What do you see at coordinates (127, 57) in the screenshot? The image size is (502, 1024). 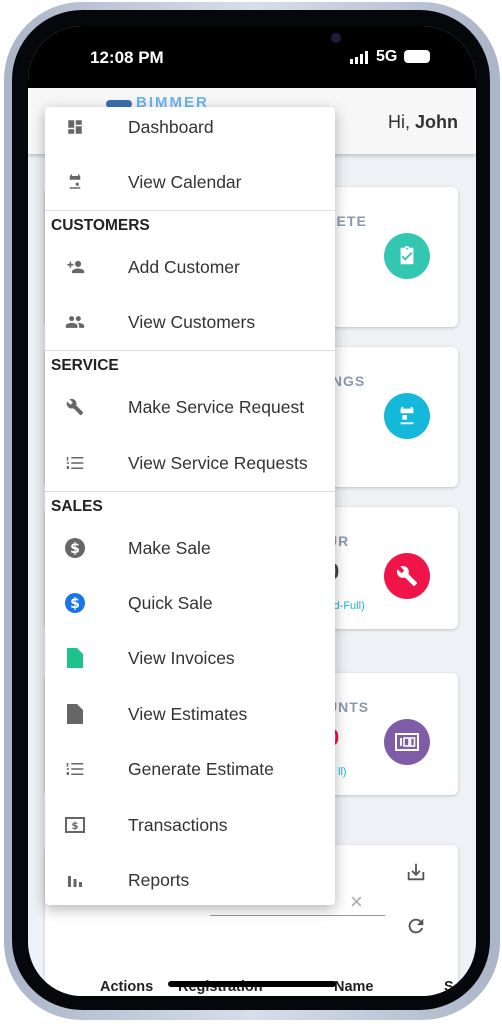 I see `status-time: 12:08 PM` at bounding box center [127, 57].